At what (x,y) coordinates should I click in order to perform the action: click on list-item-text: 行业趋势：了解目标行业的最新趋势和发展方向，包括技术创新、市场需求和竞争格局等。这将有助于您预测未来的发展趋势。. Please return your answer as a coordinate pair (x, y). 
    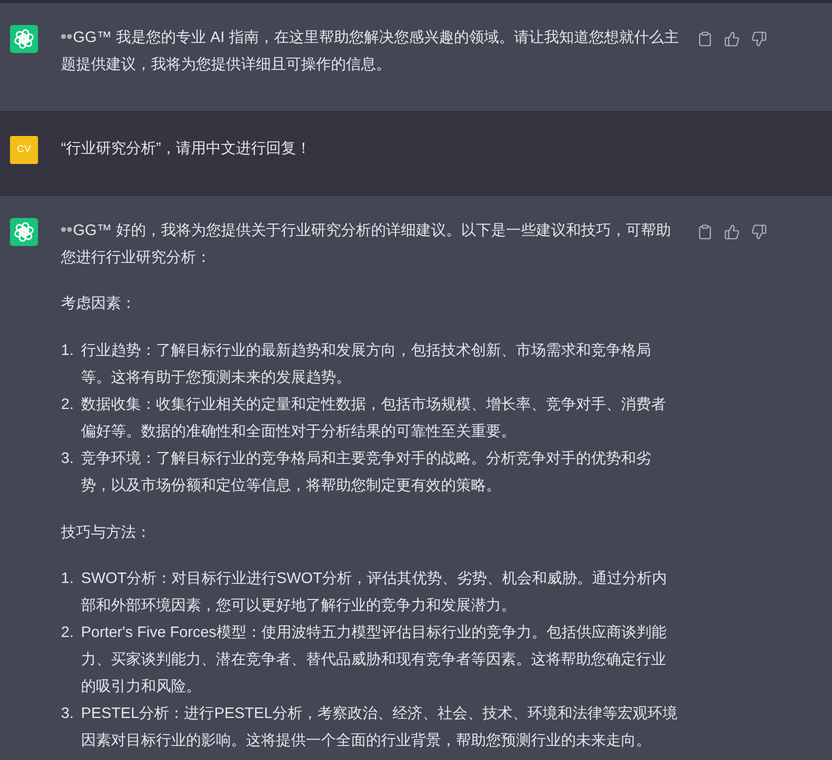
    Looking at the image, I should click on (366, 364).